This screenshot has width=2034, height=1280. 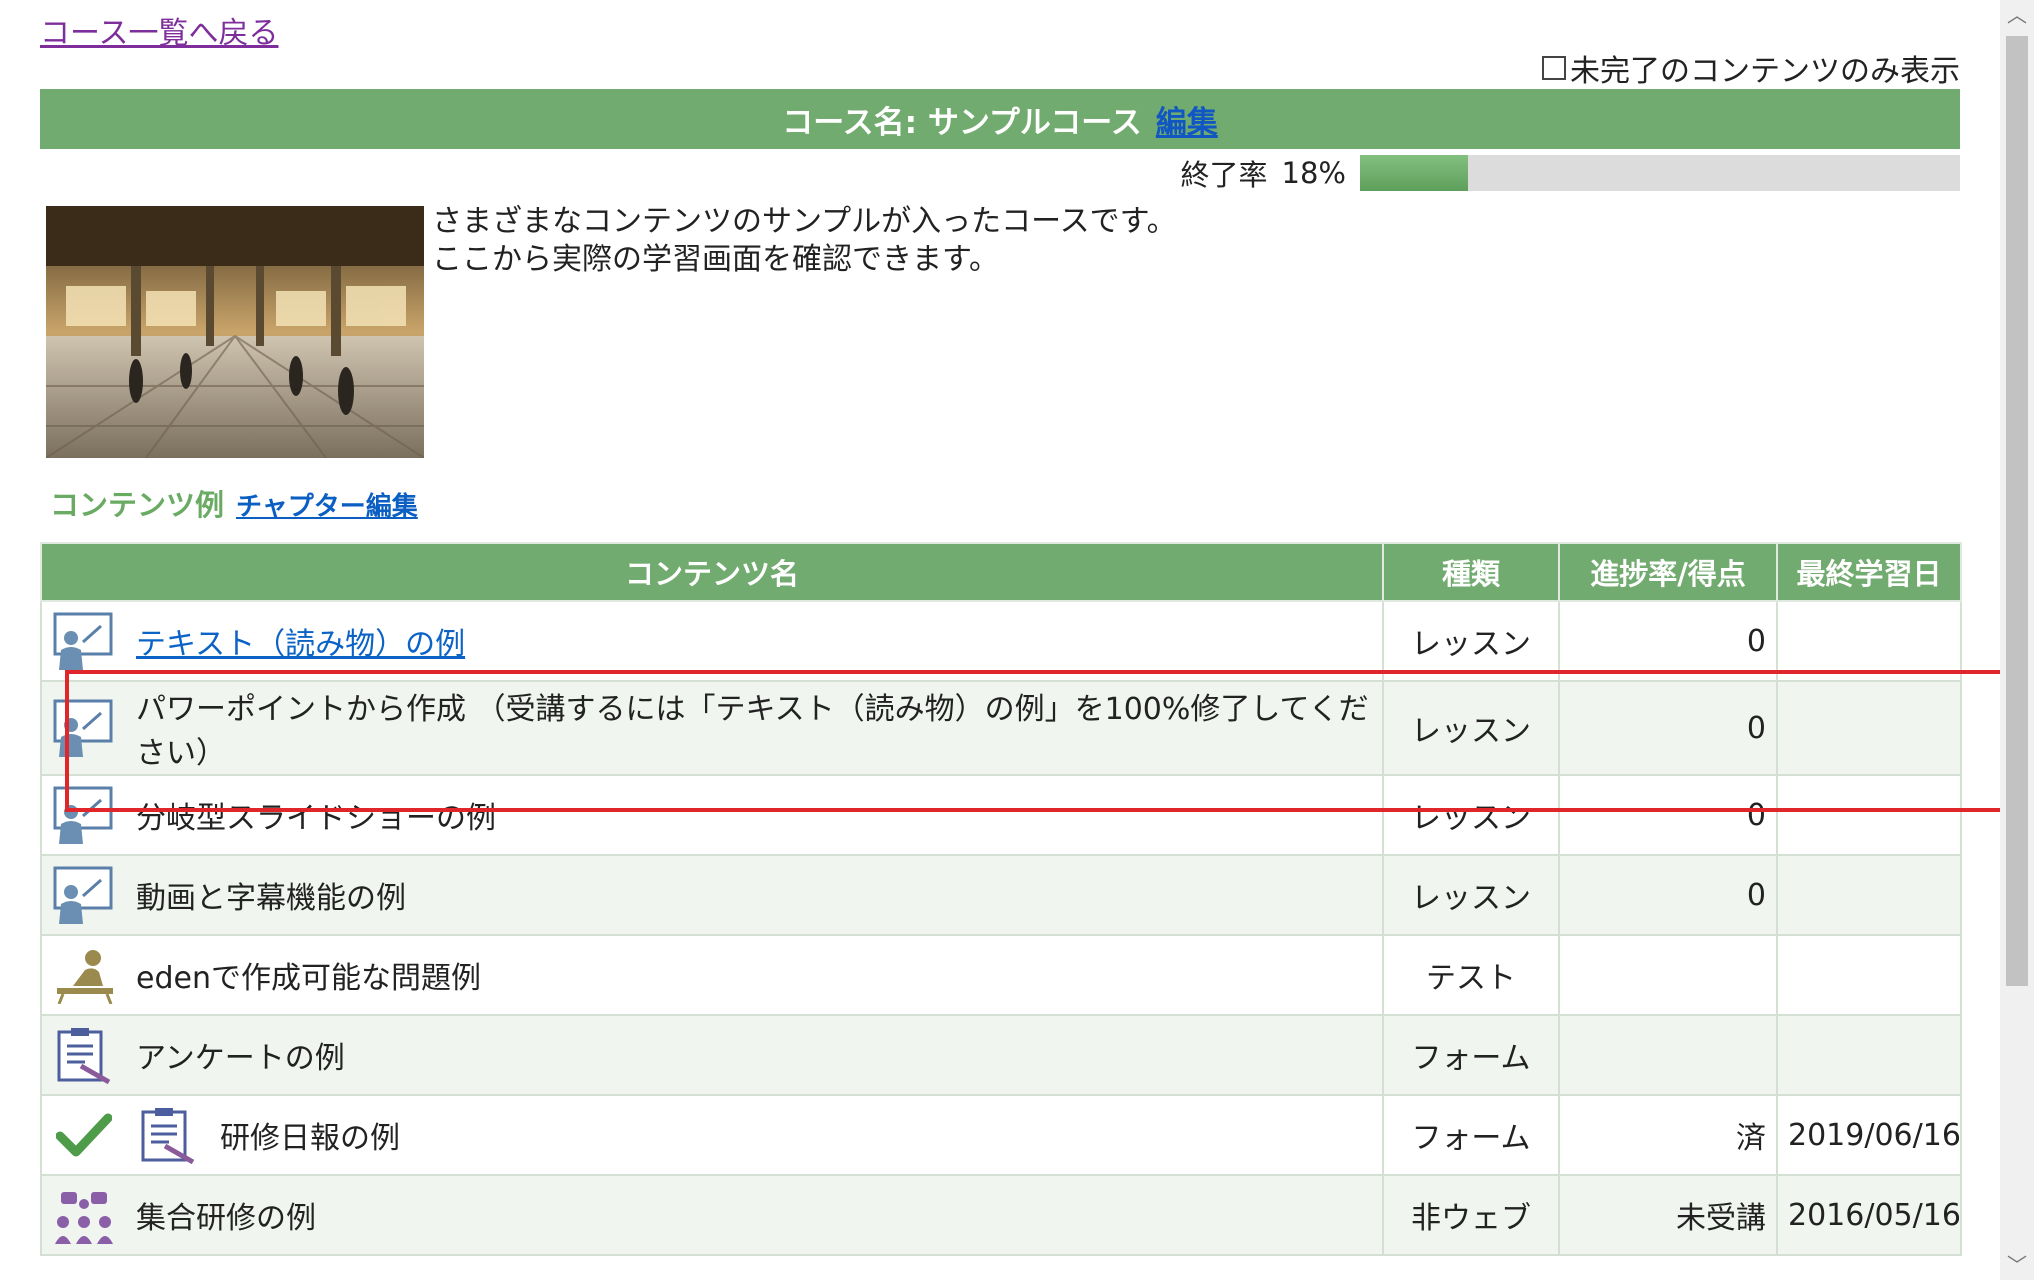 I want to click on course-description-line: さまざまなコンテンツのサンプルが入ったコースです。, so click(x=804, y=221).